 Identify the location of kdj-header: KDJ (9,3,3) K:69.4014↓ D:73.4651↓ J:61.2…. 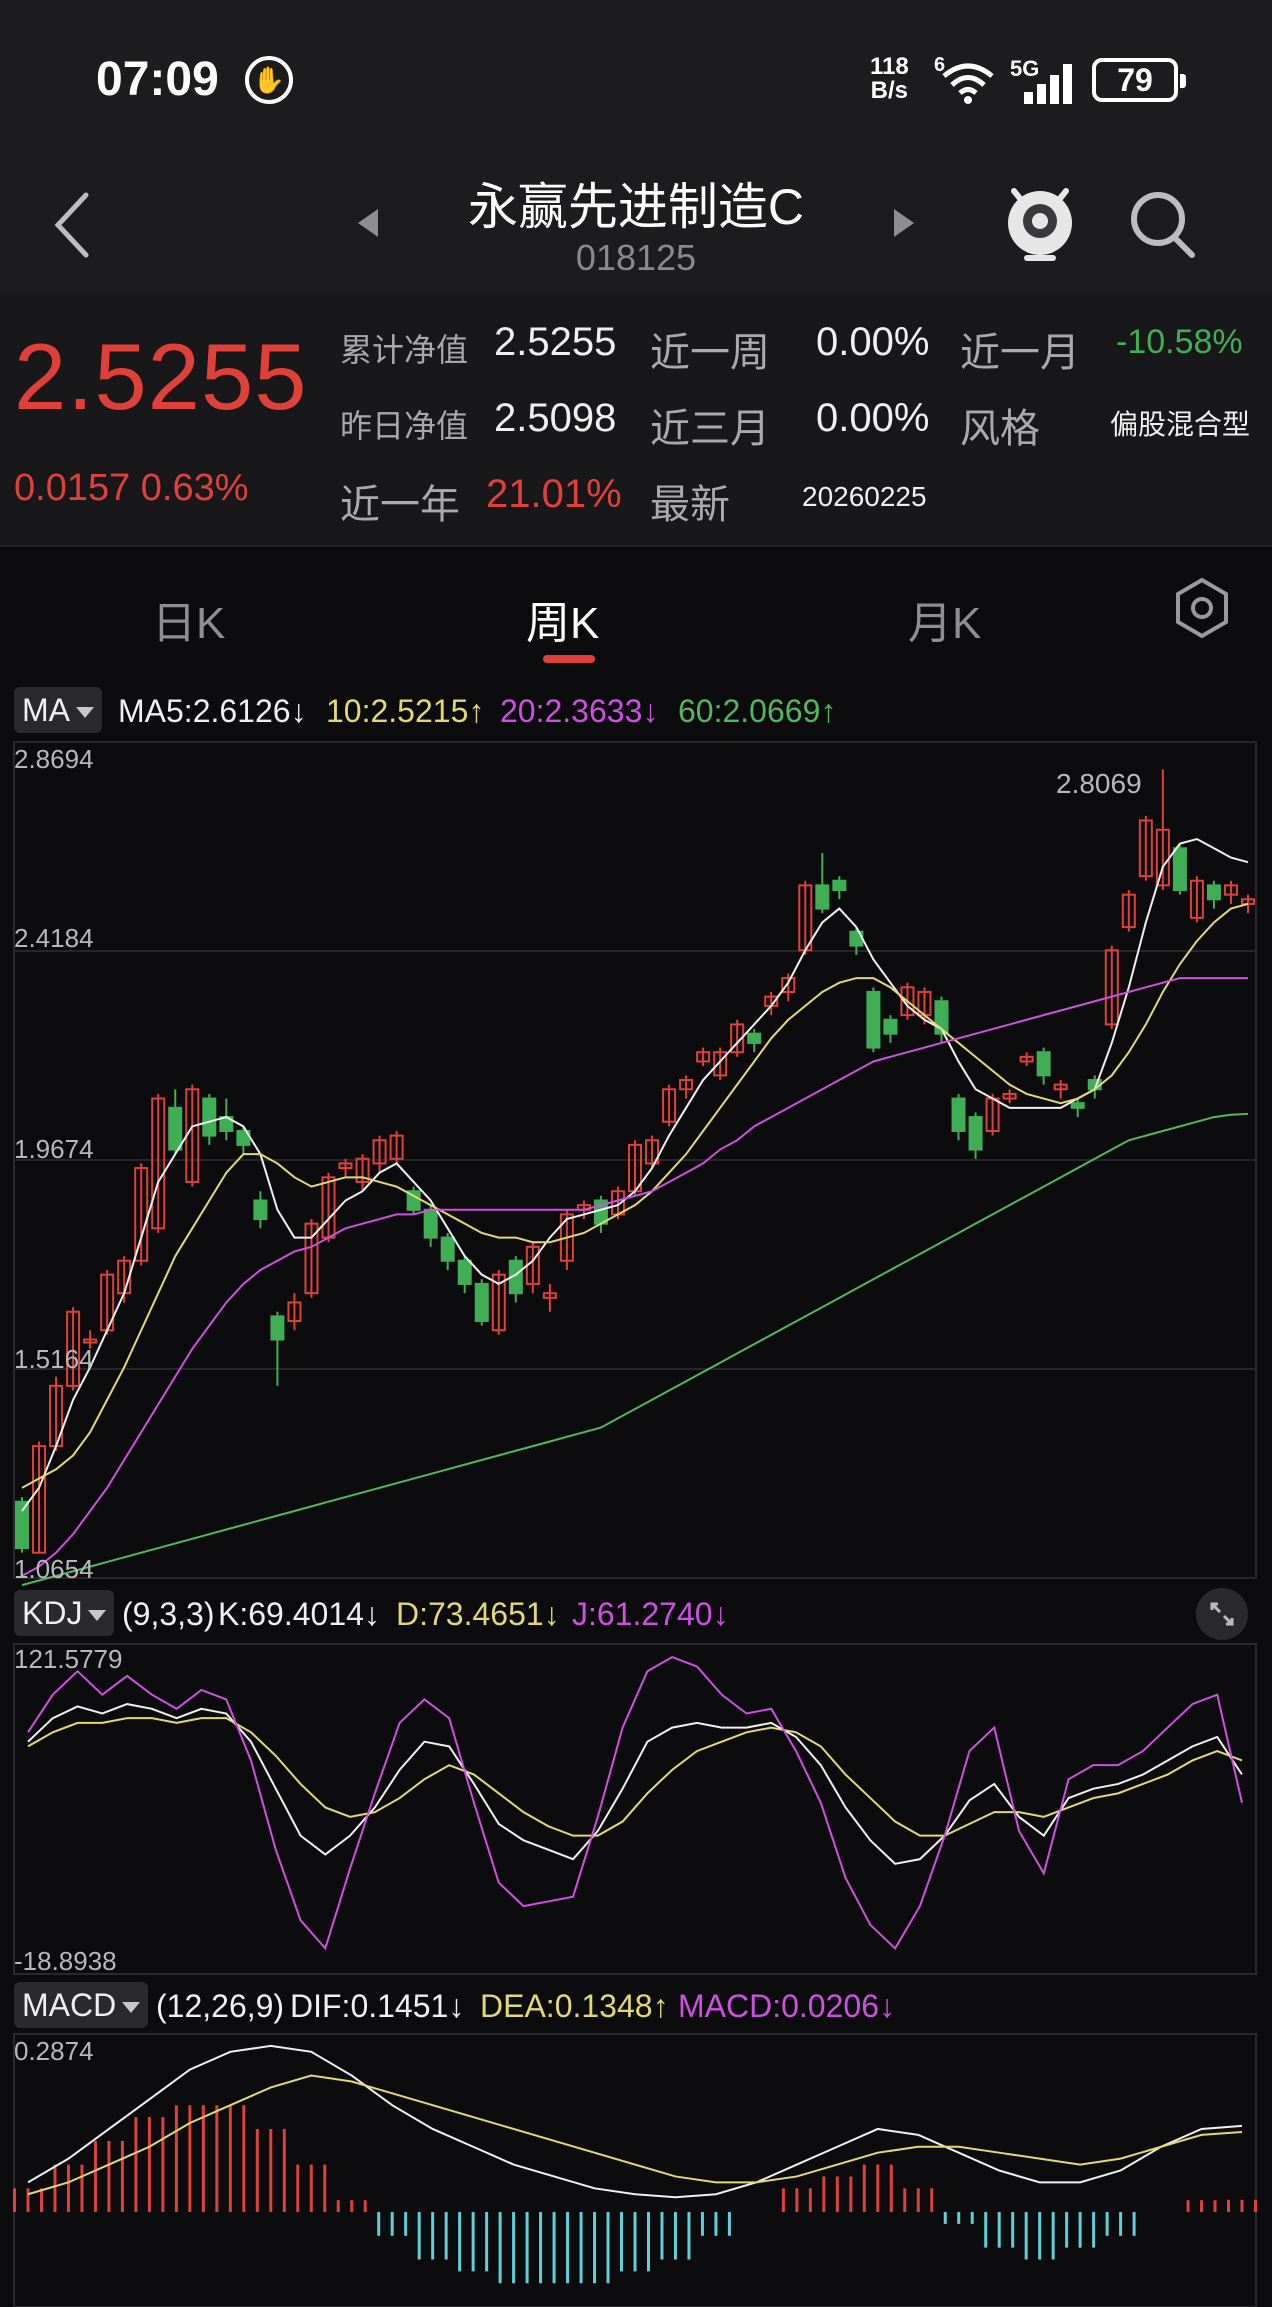
(636, 1614).